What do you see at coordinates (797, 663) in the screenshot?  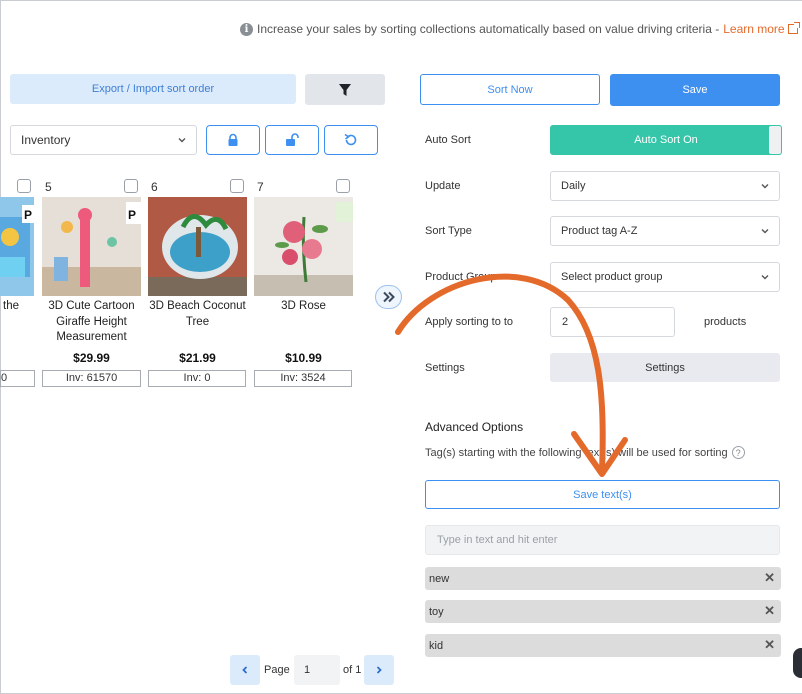 I see `side-widget-tab` at bounding box center [797, 663].